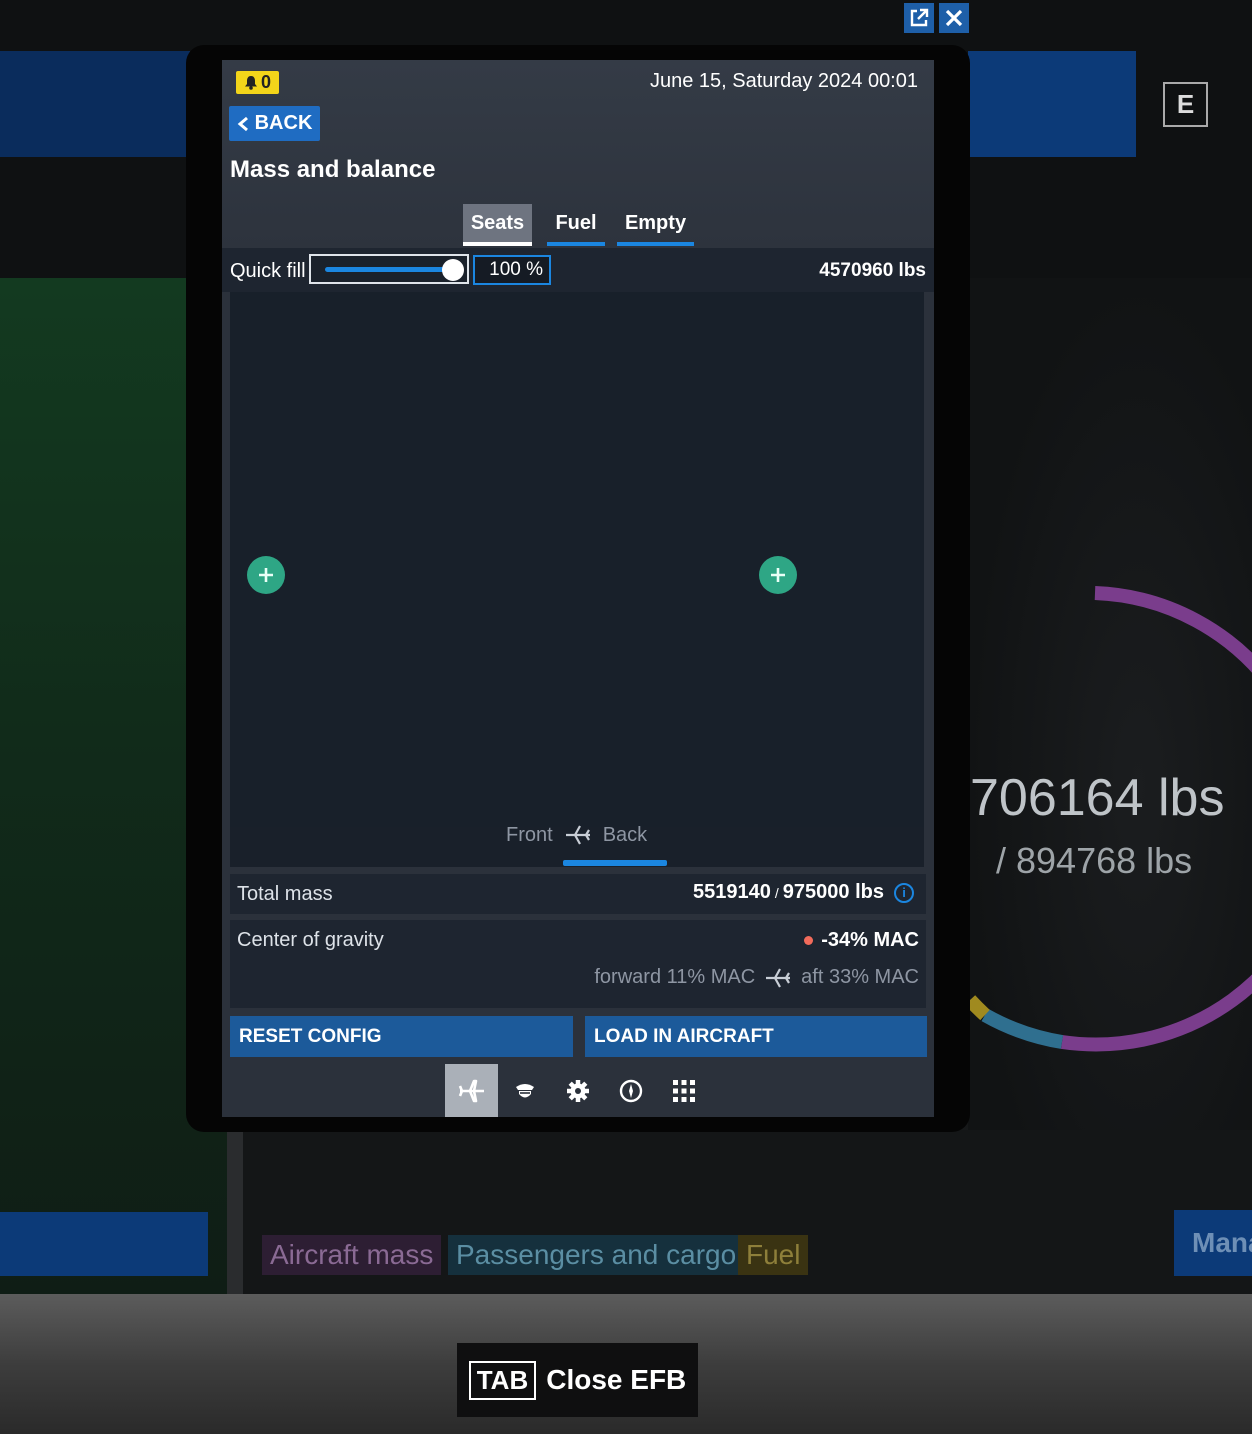 This screenshot has height=1434, width=1252. Describe the element at coordinates (616, 1379) in the screenshot. I see `close-efb-label: Close EFB` at that location.